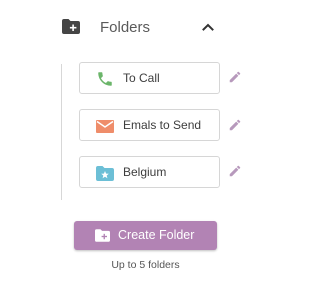 Image resolution: width=320 pixels, height=288 pixels. I want to click on folder-star-icon, so click(105, 173).